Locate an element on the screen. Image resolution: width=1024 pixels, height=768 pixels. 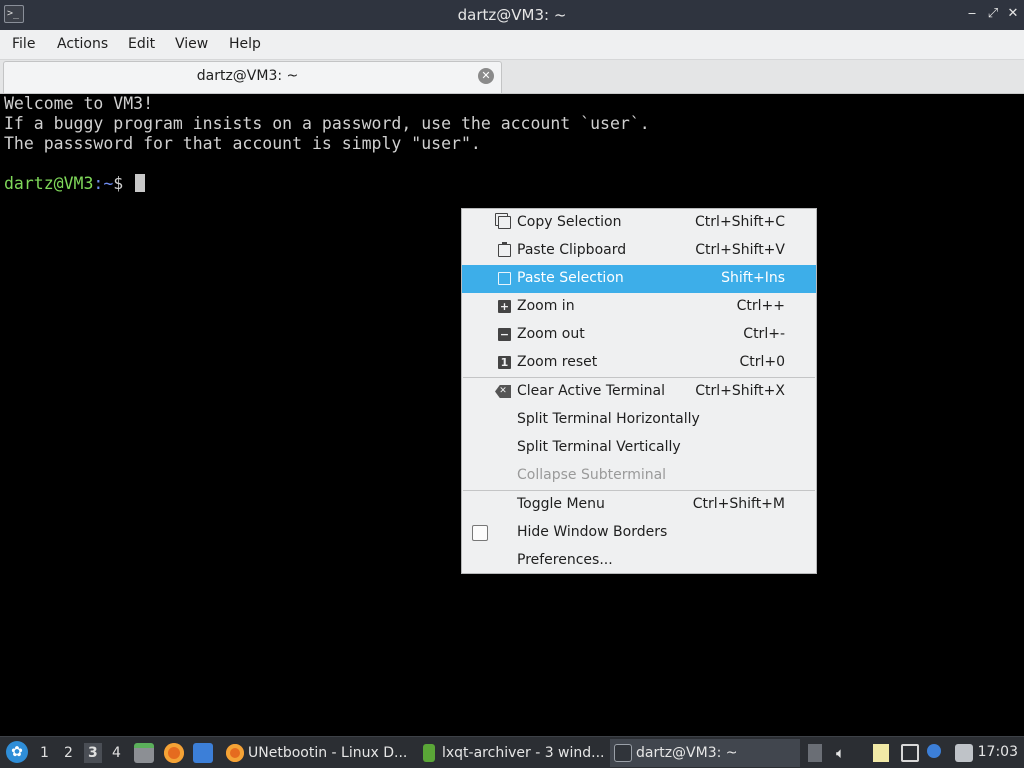
menu-item-zoom-out: − Zoom out Ctrl+- is located at coordinates (639, 335).